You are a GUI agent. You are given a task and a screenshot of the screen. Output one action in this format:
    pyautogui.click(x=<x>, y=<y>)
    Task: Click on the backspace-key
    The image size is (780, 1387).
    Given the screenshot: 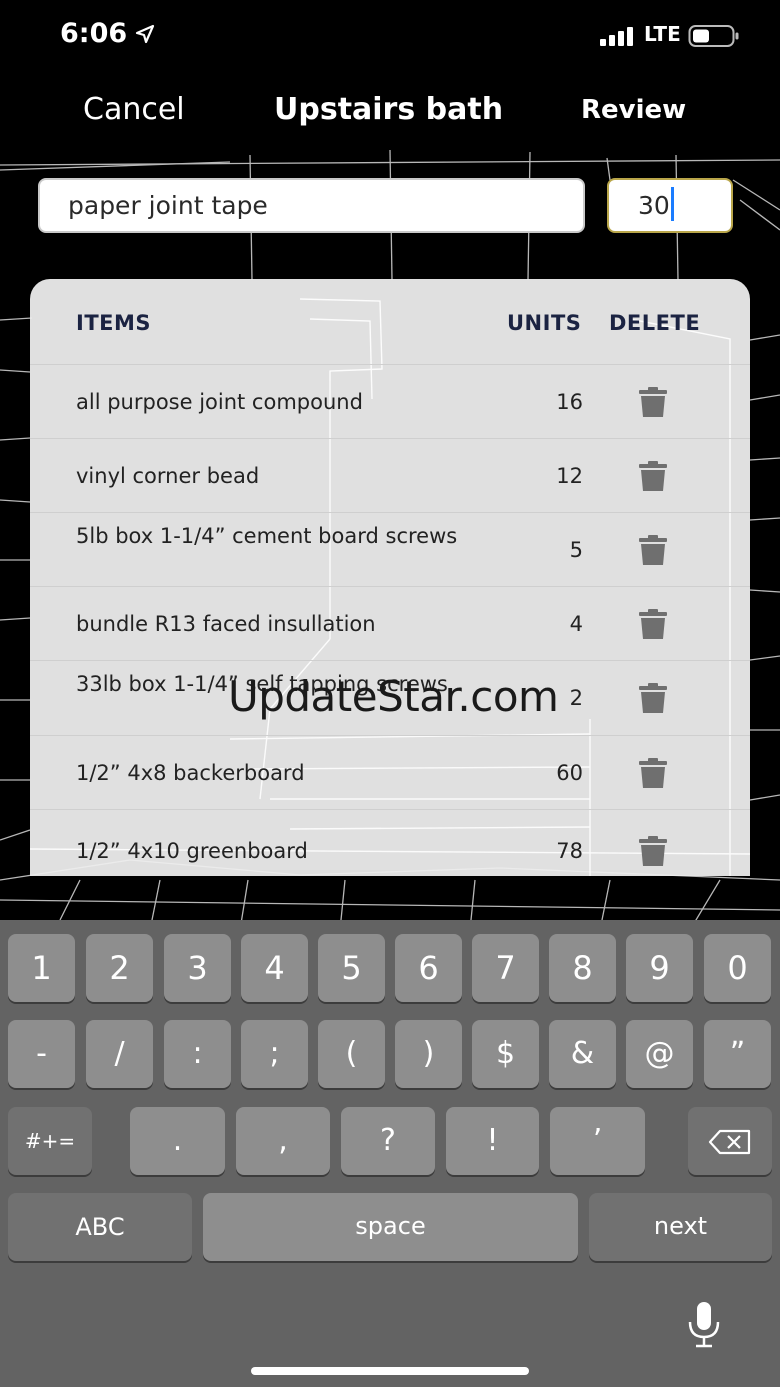 What is the action you would take?
    pyautogui.click(x=730, y=1141)
    